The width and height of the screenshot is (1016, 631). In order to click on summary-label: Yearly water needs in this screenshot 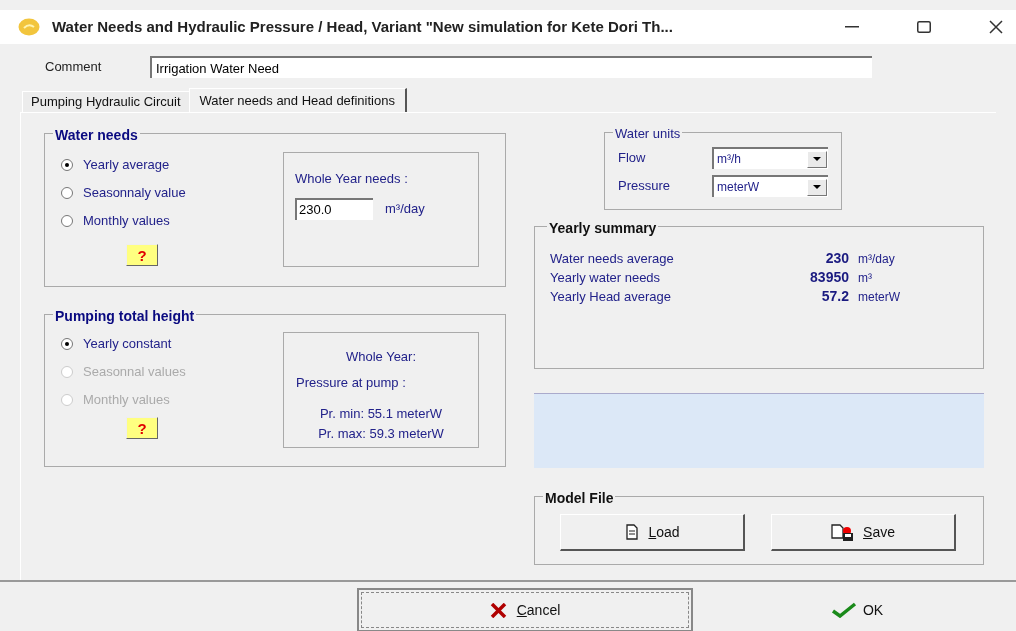, I will do `click(606, 277)`.